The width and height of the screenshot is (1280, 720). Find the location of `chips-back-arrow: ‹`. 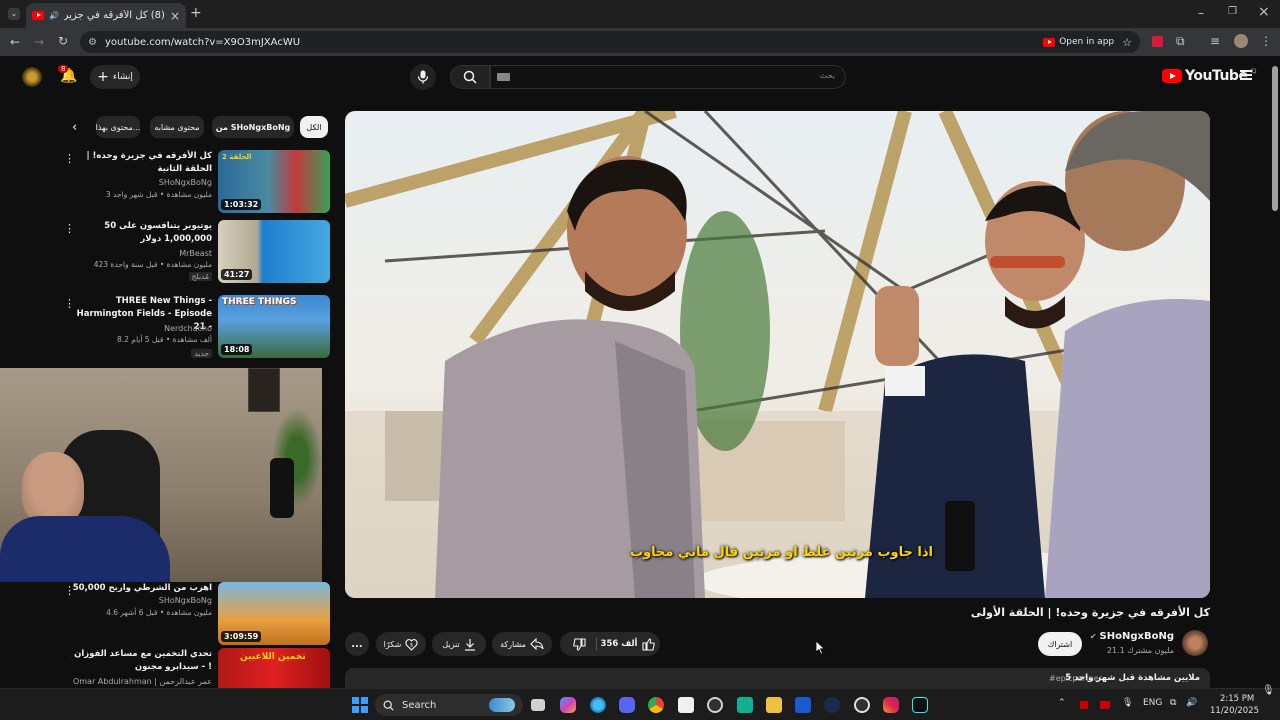

chips-back-arrow: ‹ is located at coordinates (74, 127).